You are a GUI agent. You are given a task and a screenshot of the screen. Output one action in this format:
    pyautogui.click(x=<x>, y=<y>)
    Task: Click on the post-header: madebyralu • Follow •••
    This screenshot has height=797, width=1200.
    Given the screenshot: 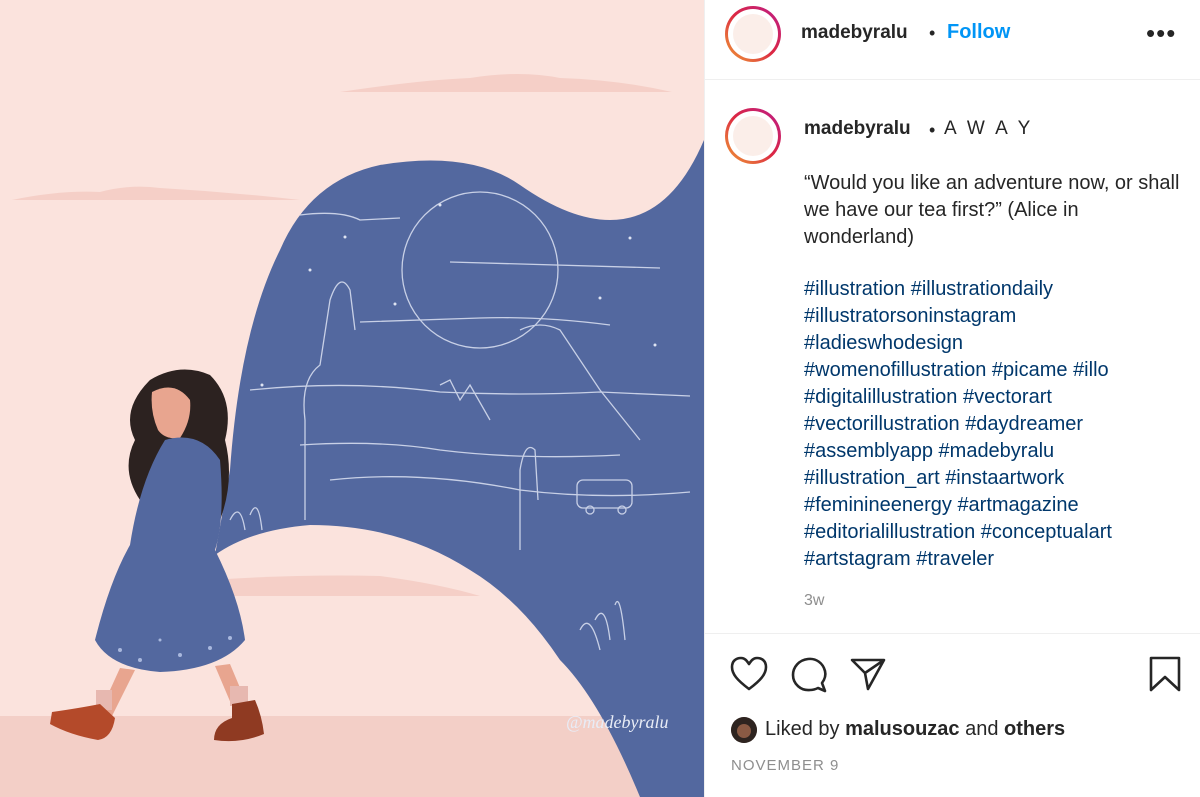 What is the action you would take?
    pyautogui.click(x=952, y=40)
    